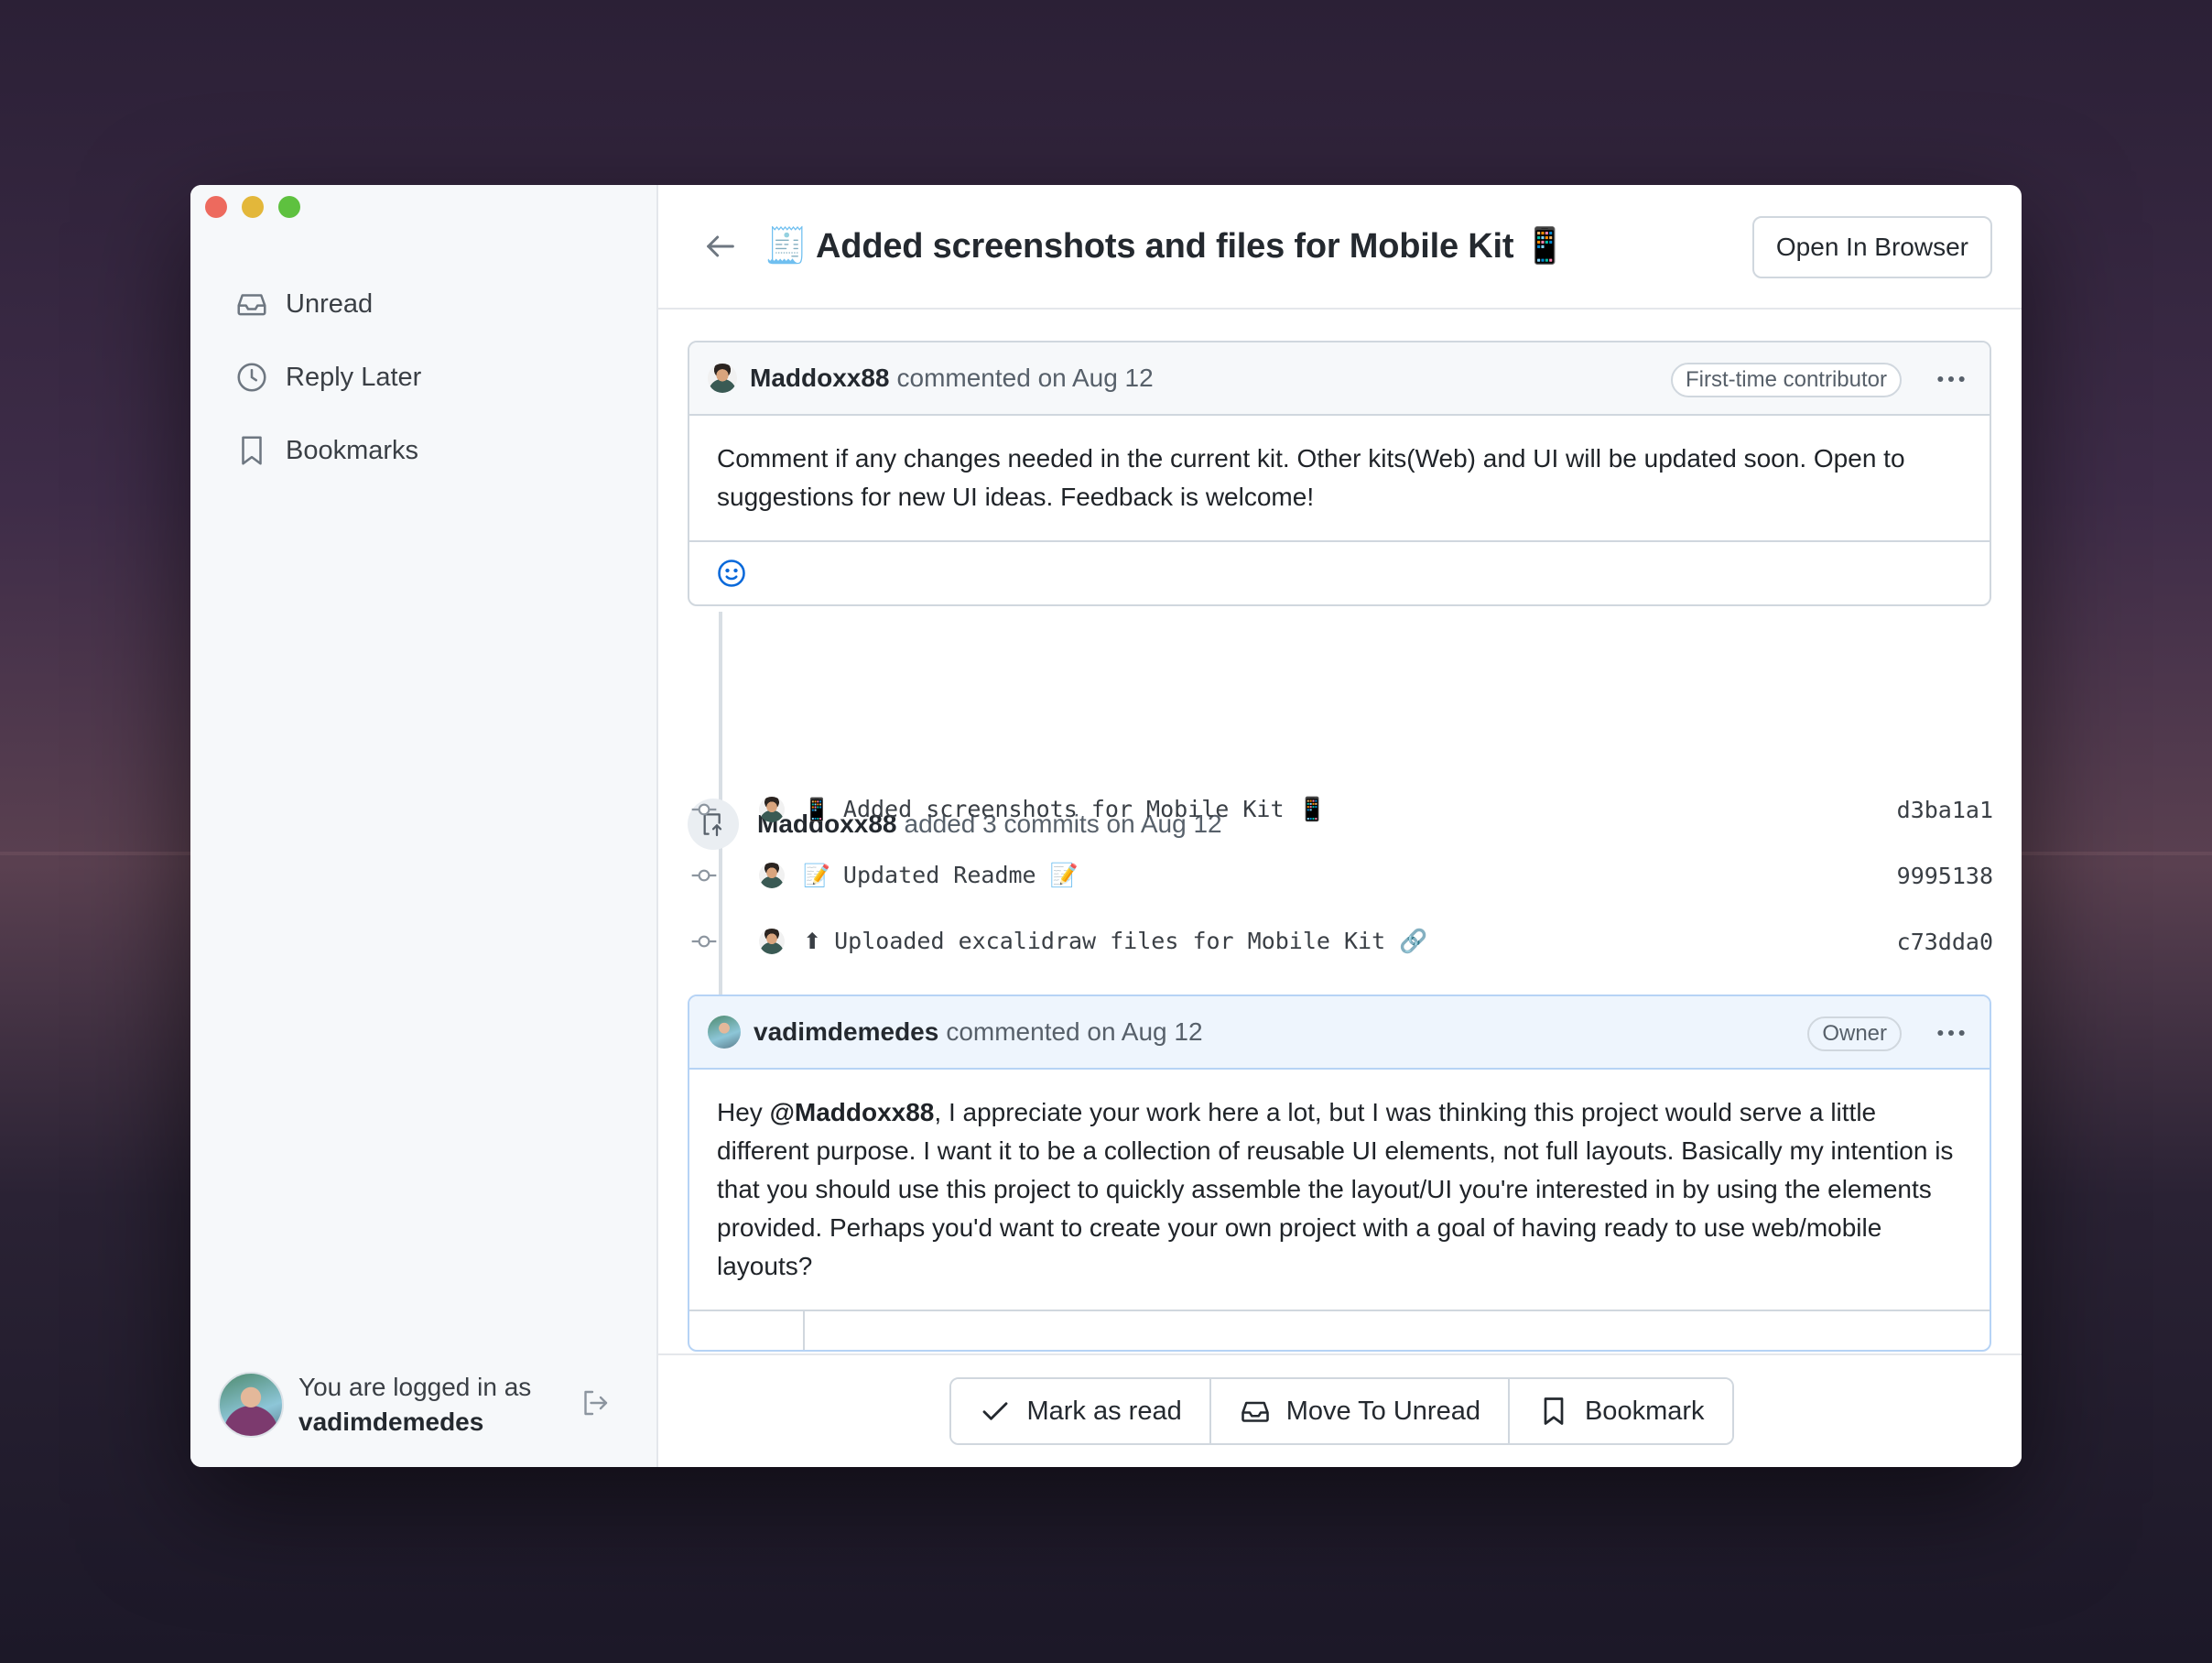 This screenshot has height=1663, width=2212. I want to click on close-window-button, so click(216, 207).